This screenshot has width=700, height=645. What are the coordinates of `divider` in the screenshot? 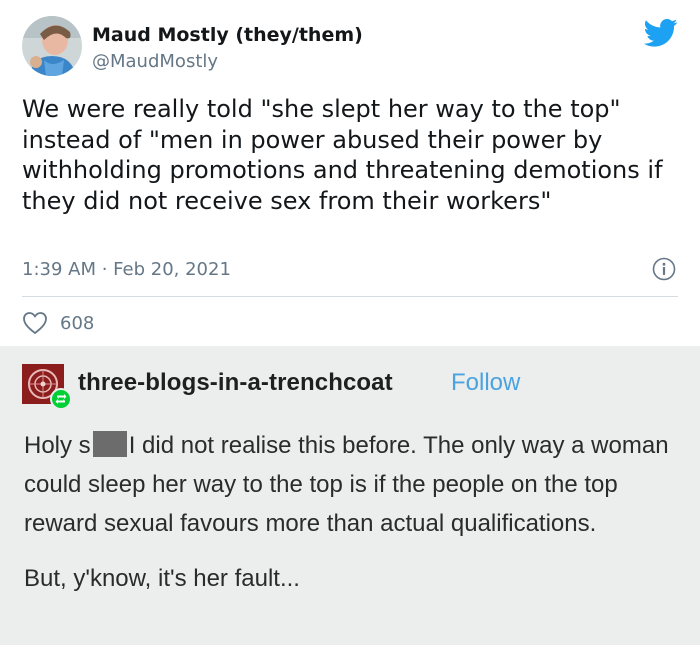 It's located at (350, 296).